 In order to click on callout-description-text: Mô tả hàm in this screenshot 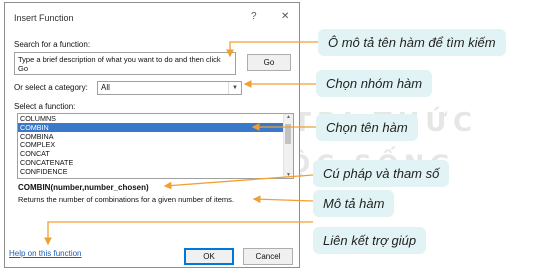, I will do `click(354, 203)`.